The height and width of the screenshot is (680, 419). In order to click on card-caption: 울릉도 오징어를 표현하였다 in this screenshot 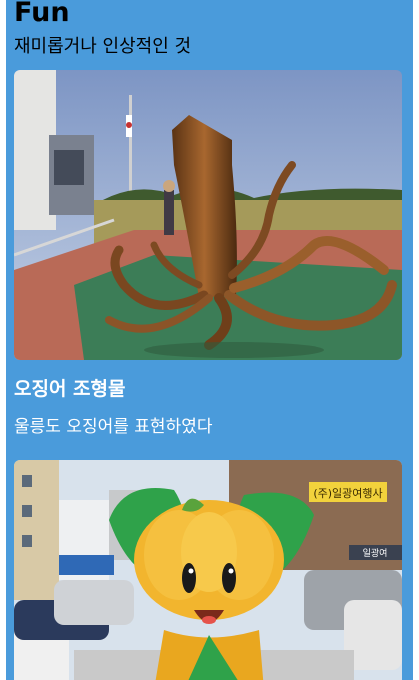, I will do `click(113, 427)`.